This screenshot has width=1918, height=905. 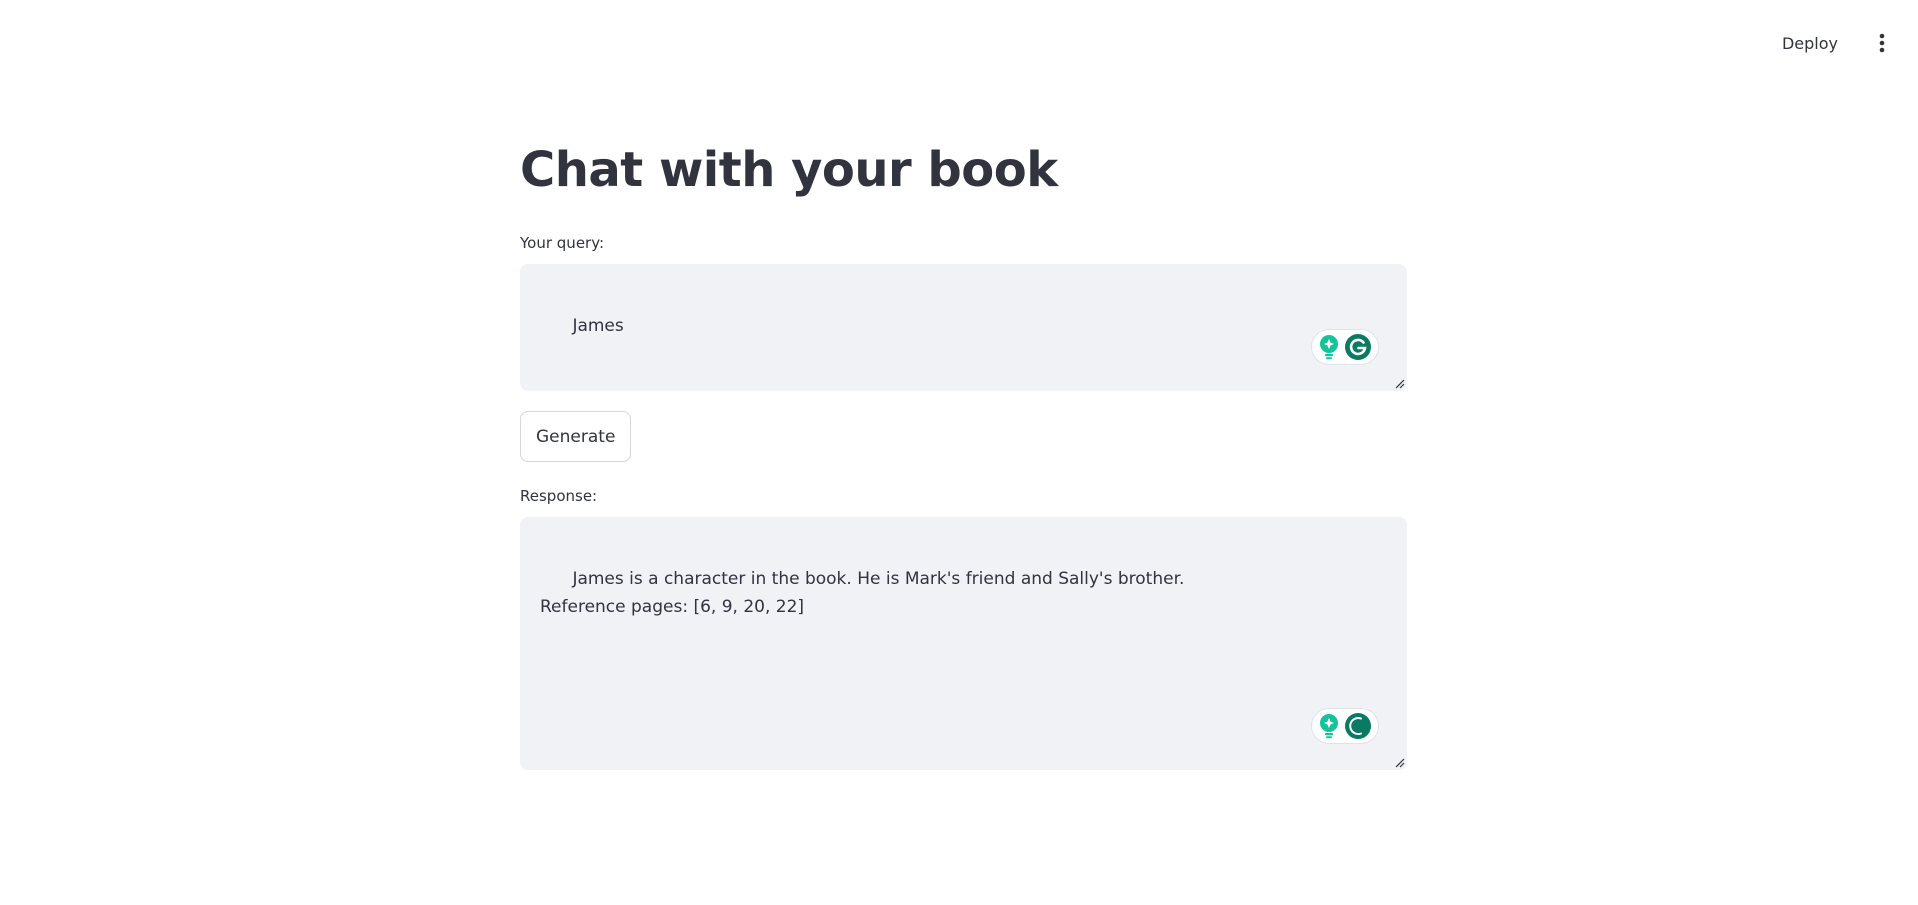 What do you see at coordinates (562, 243) in the screenshot?
I see `query-label: Your query:` at bounding box center [562, 243].